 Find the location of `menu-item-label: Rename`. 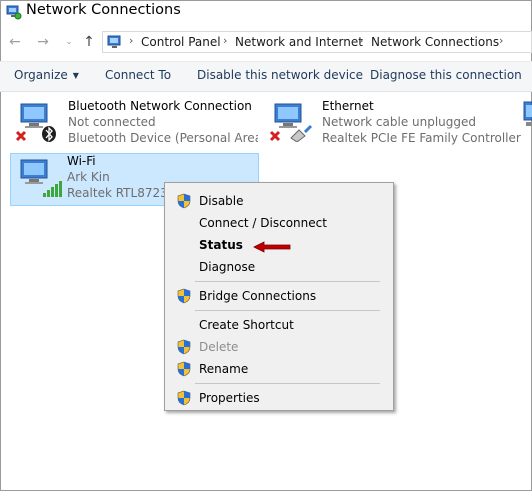

menu-item-label: Rename is located at coordinates (224, 369).